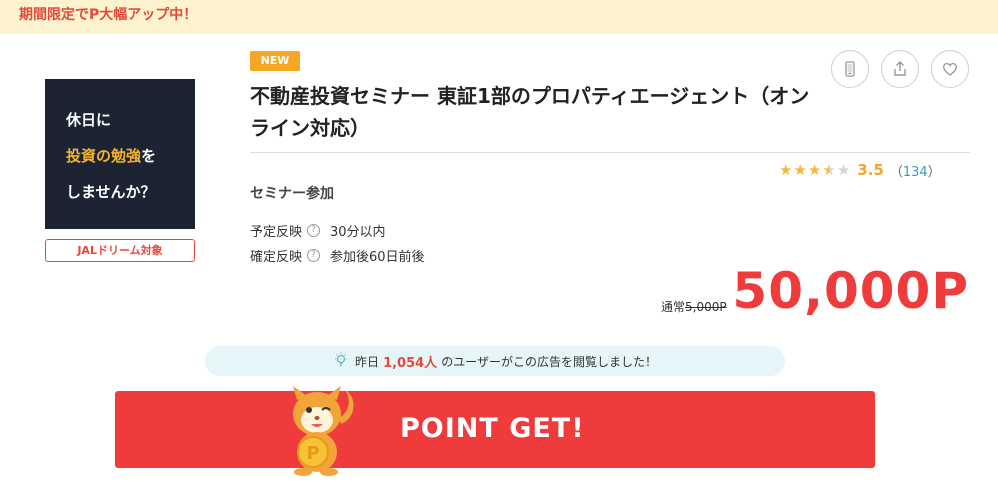 The height and width of the screenshot is (482, 998). Describe the element at coordinates (120, 250) in the screenshot. I see `jal-dream-badge: JALドリーム対象` at that location.